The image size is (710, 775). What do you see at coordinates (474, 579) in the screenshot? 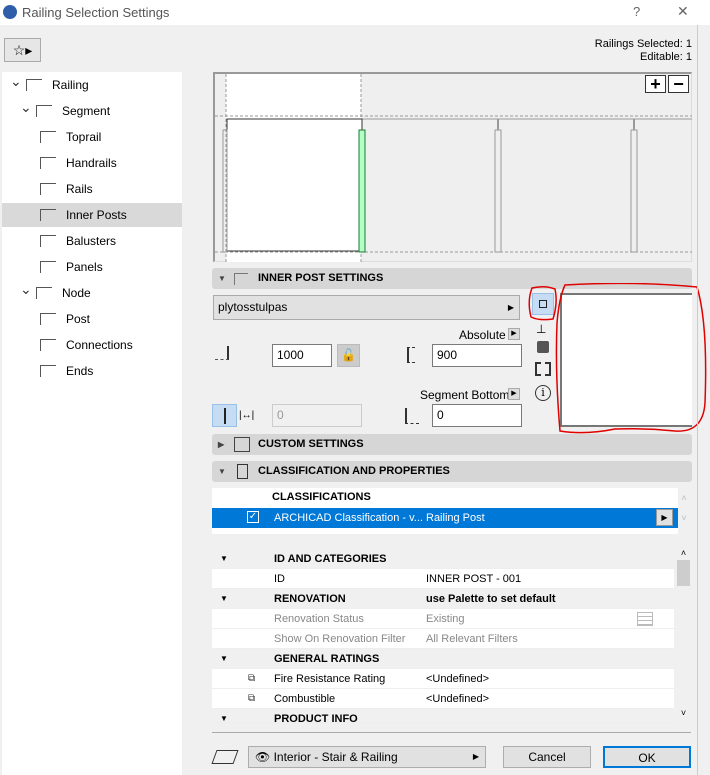
I see `property-value: INNER POST - 001` at bounding box center [474, 579].